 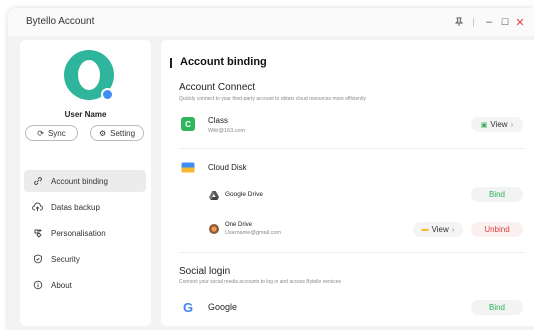 What do you see at coordinates (85, 285) in the screenshot?
I see `sidebar-item-about: About` at bounding box center [85, 285].